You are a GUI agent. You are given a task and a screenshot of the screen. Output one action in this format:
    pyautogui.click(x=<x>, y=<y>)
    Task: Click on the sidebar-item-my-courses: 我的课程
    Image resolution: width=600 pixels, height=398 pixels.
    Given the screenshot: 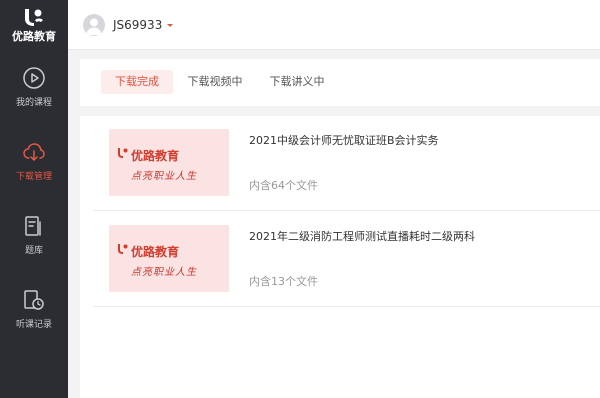 What is the action you would take?
    pyautogui.click(x=34, y=87)
    